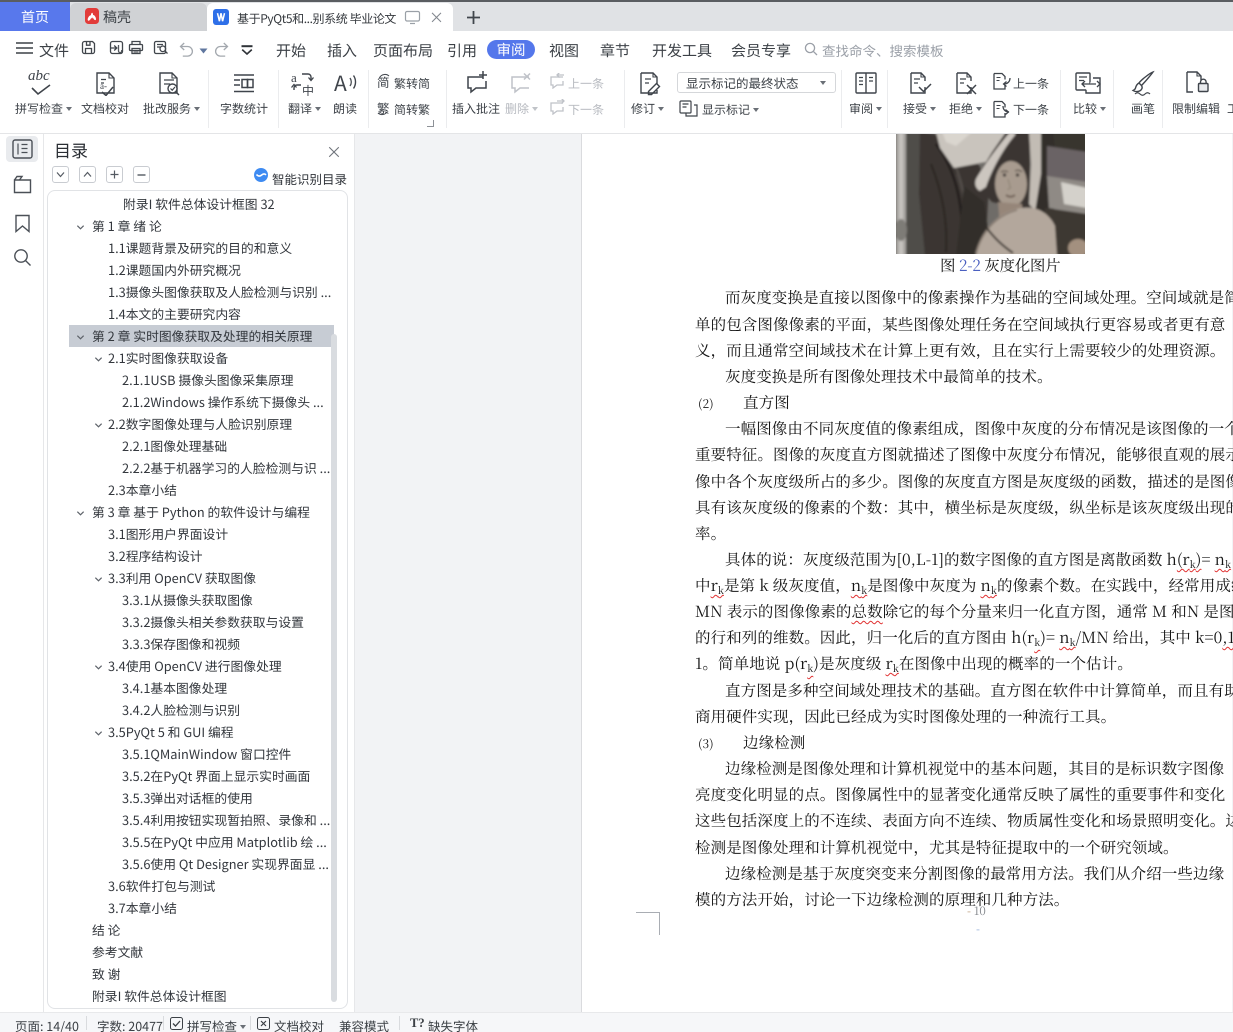  What do you see at coordinates (308, 89) in the screenshot?
I see `svg-text: 中` at bounding box center [308, 89].